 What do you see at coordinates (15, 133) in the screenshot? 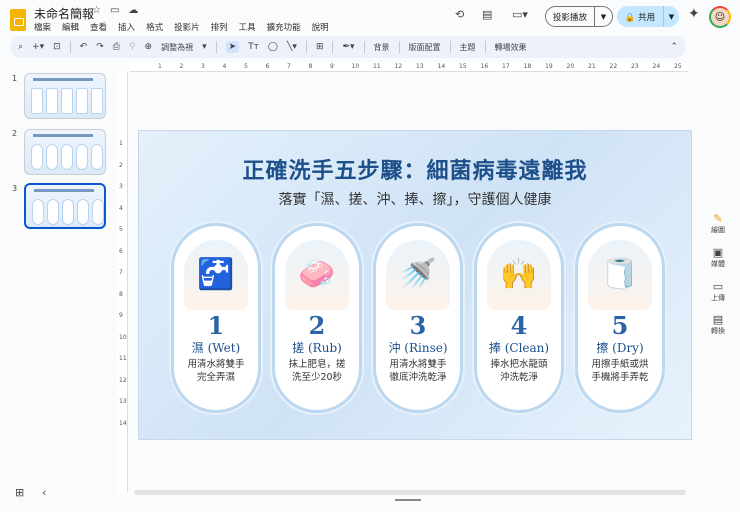
I see `thumbnail-number: 2` at bounding box center [15, 133].